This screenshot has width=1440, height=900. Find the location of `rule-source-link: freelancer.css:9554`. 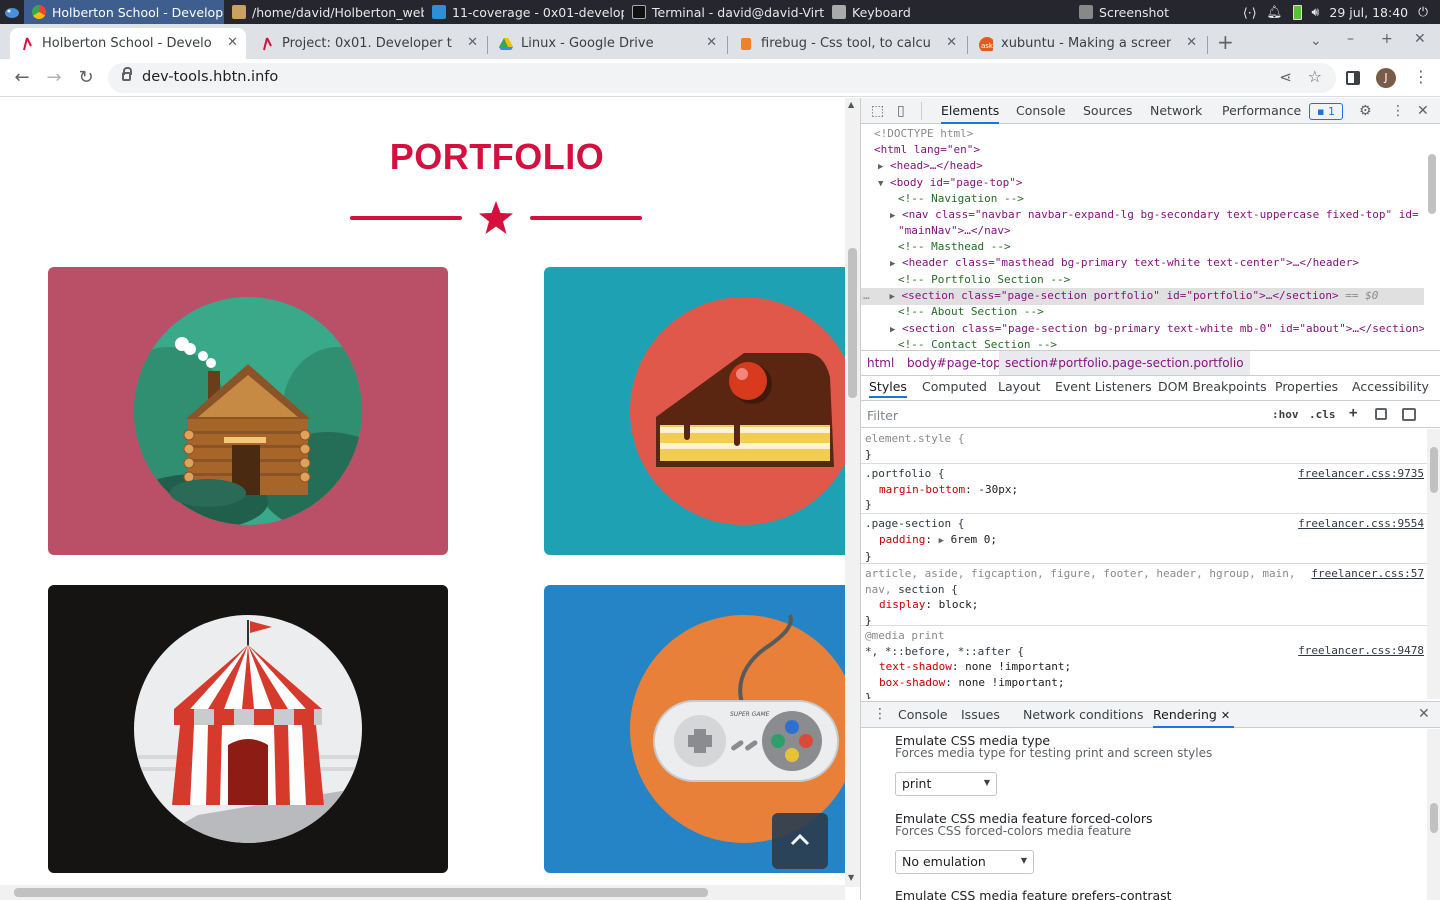

rule-source-link: freelancer.css:9554 is located at coordinates (1361, 524).